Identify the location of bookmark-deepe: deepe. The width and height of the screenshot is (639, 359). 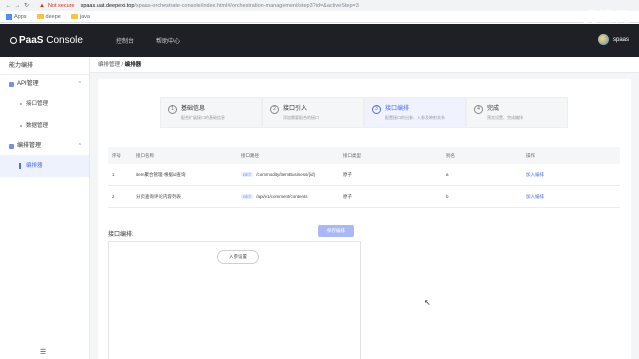
(48, 17).